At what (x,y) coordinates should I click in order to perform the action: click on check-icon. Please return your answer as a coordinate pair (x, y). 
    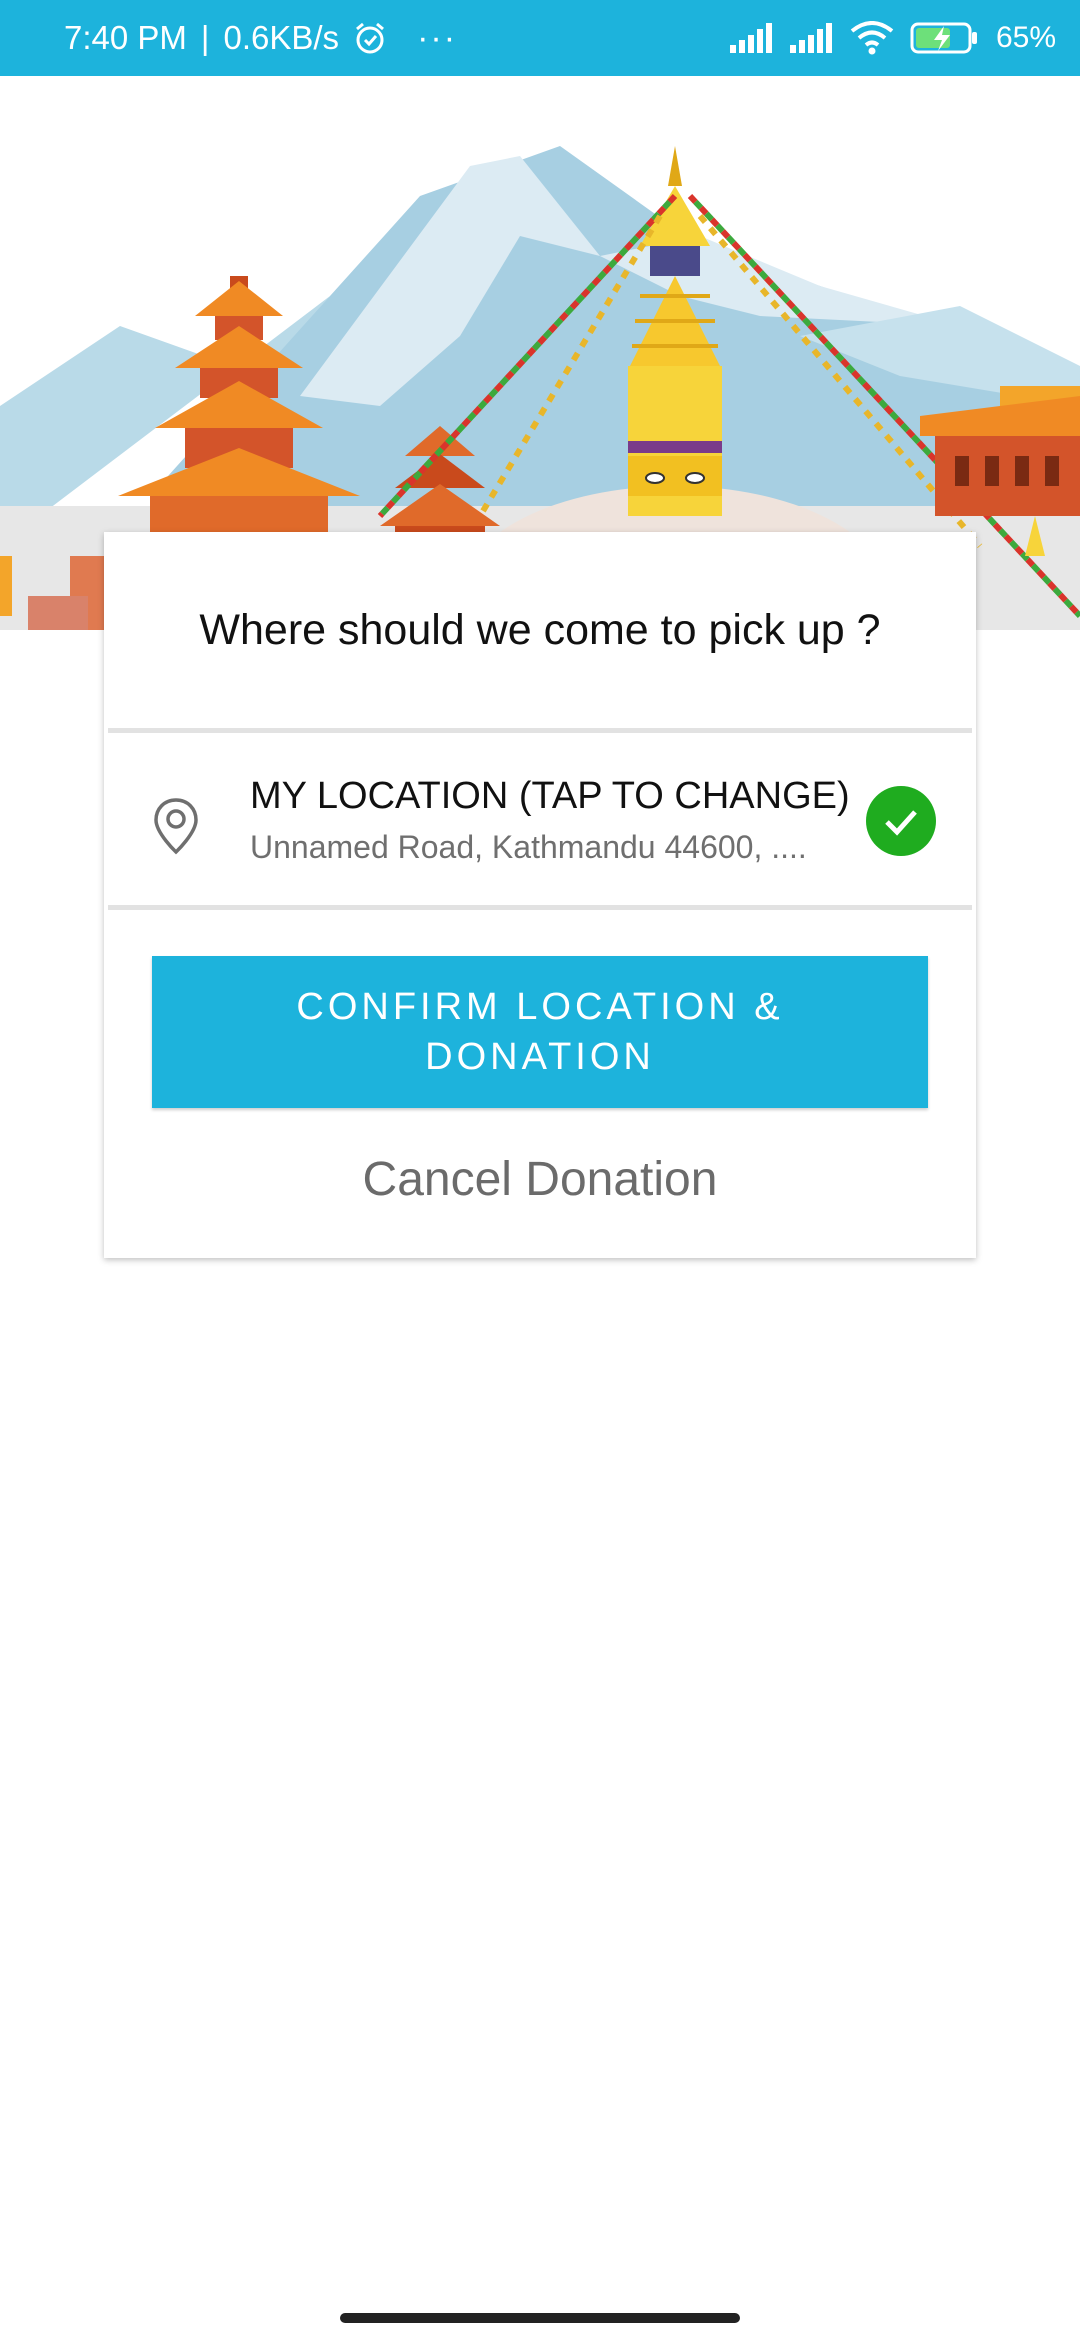
    Looking at the image, I should click on (901, 821).